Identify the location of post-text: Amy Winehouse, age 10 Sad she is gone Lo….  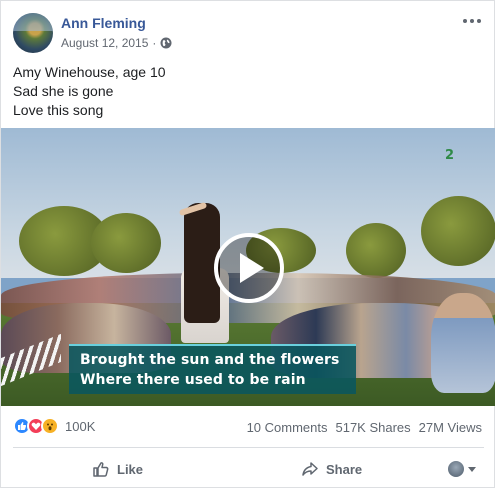
(89, 91).